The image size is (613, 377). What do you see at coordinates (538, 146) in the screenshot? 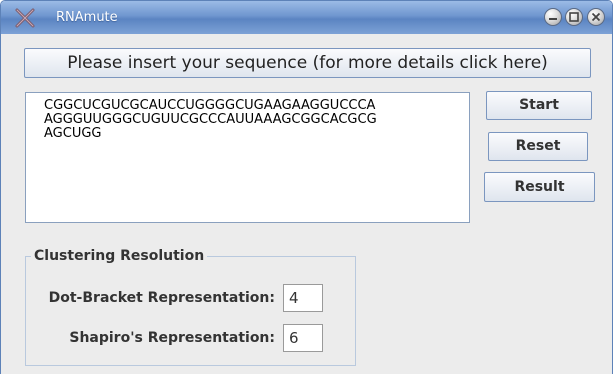
I see `reset-button: Reset` at bounding box center [538, 146].